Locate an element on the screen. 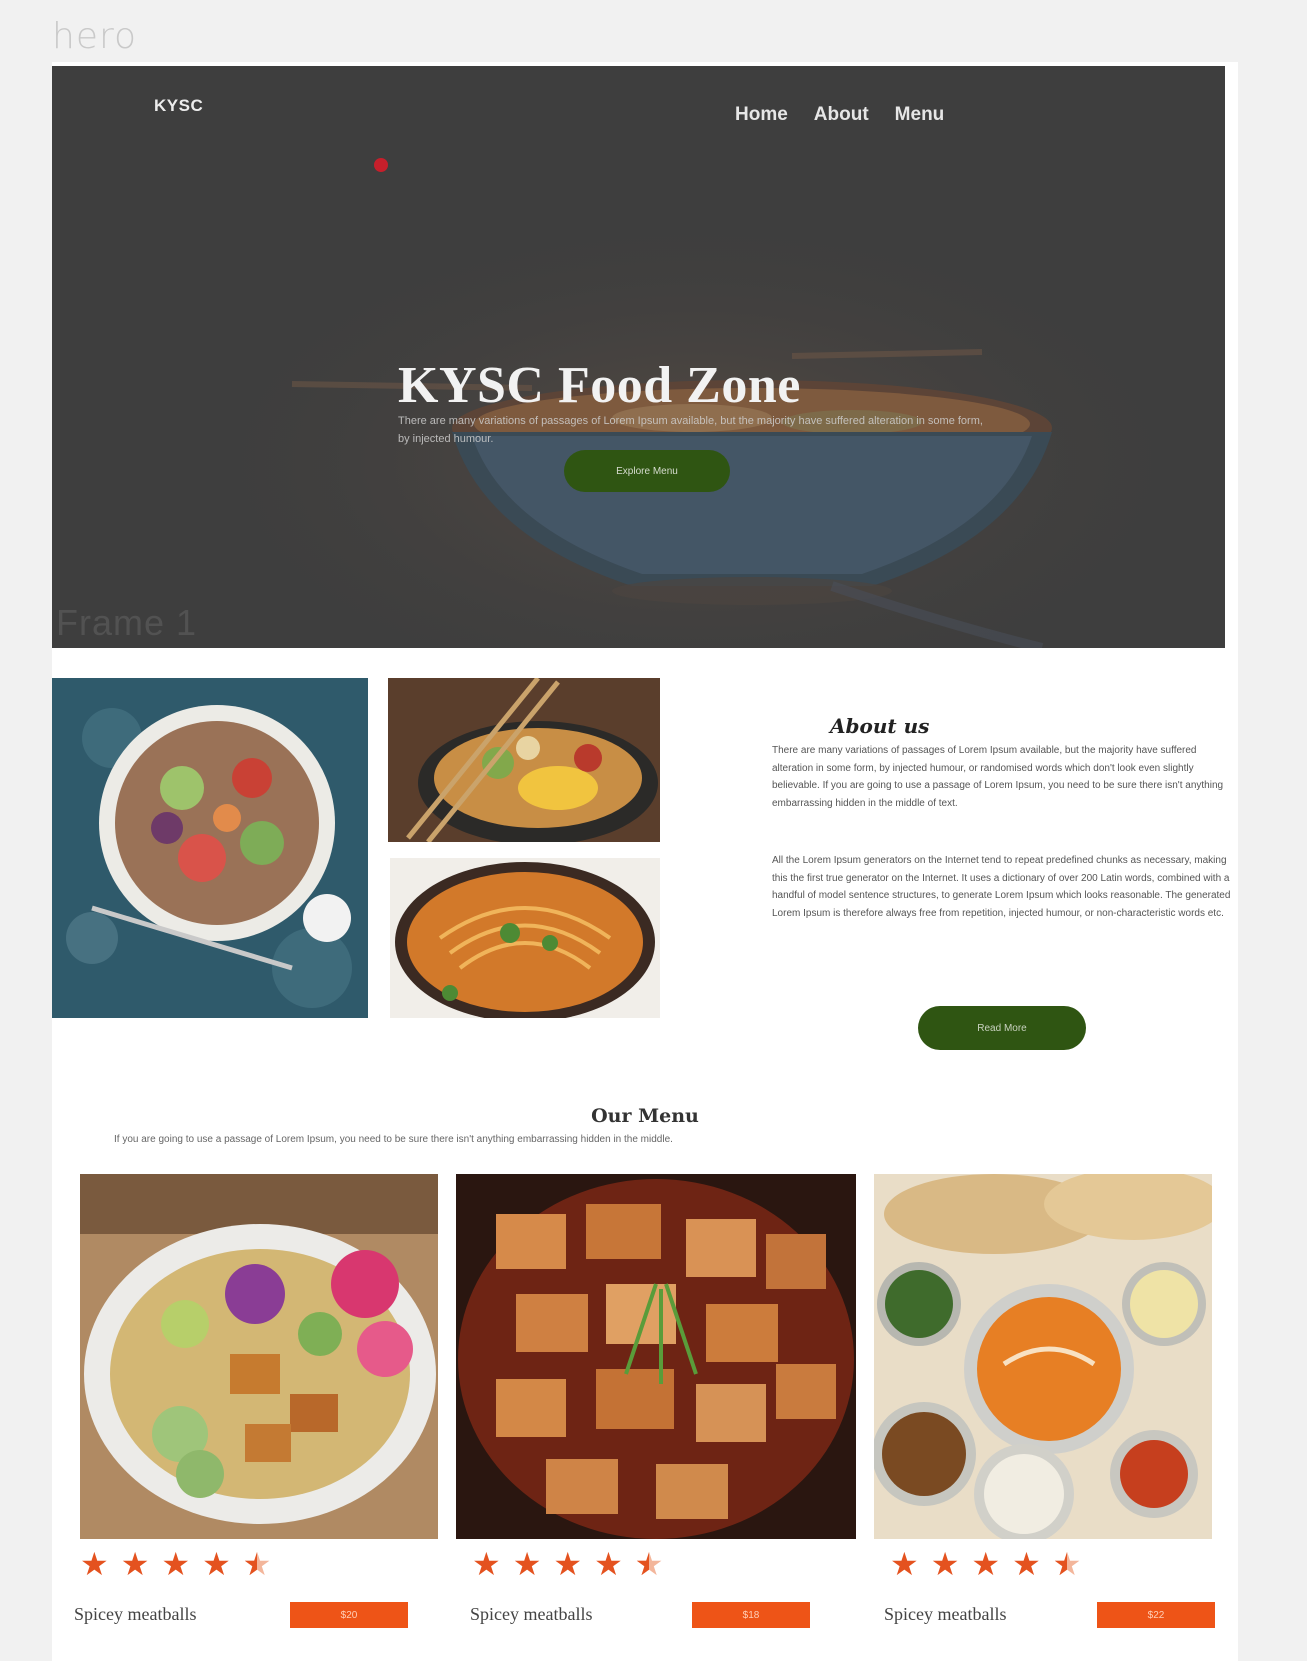 Image resolution: width=1307 pixels, height=1661 pixels. explore-menu-button: Explore Menu is located at coordinates (647, 471).